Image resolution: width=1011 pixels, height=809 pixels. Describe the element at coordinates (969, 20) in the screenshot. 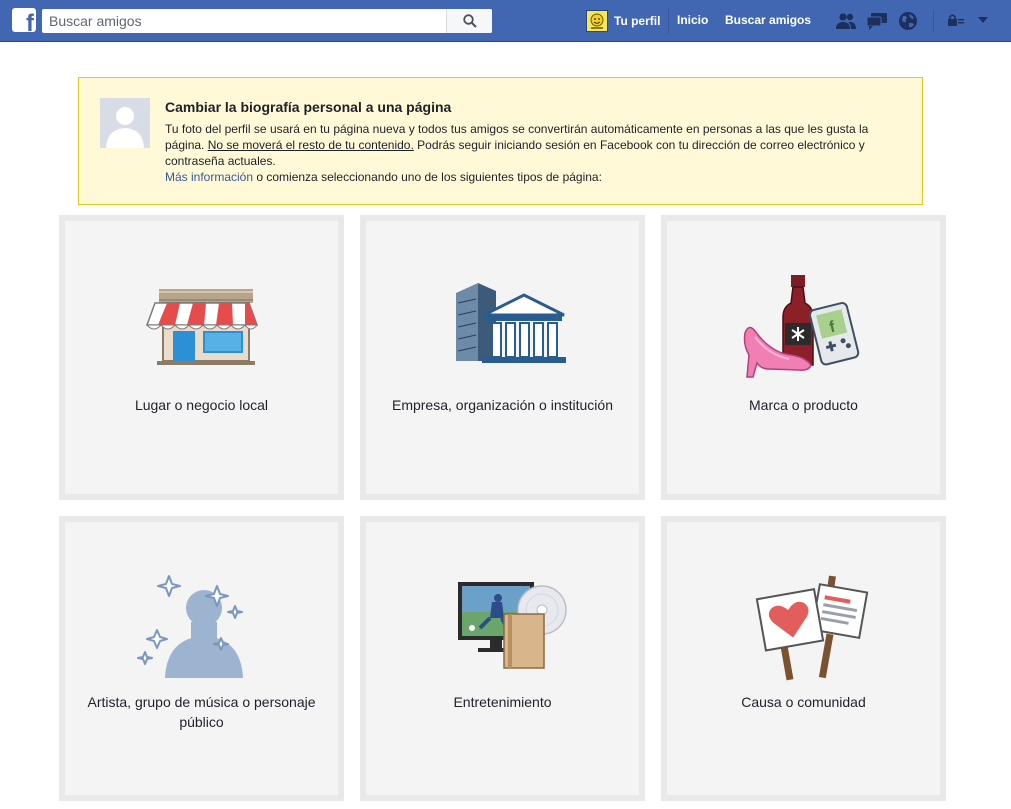

I see `account-controls` at that location.